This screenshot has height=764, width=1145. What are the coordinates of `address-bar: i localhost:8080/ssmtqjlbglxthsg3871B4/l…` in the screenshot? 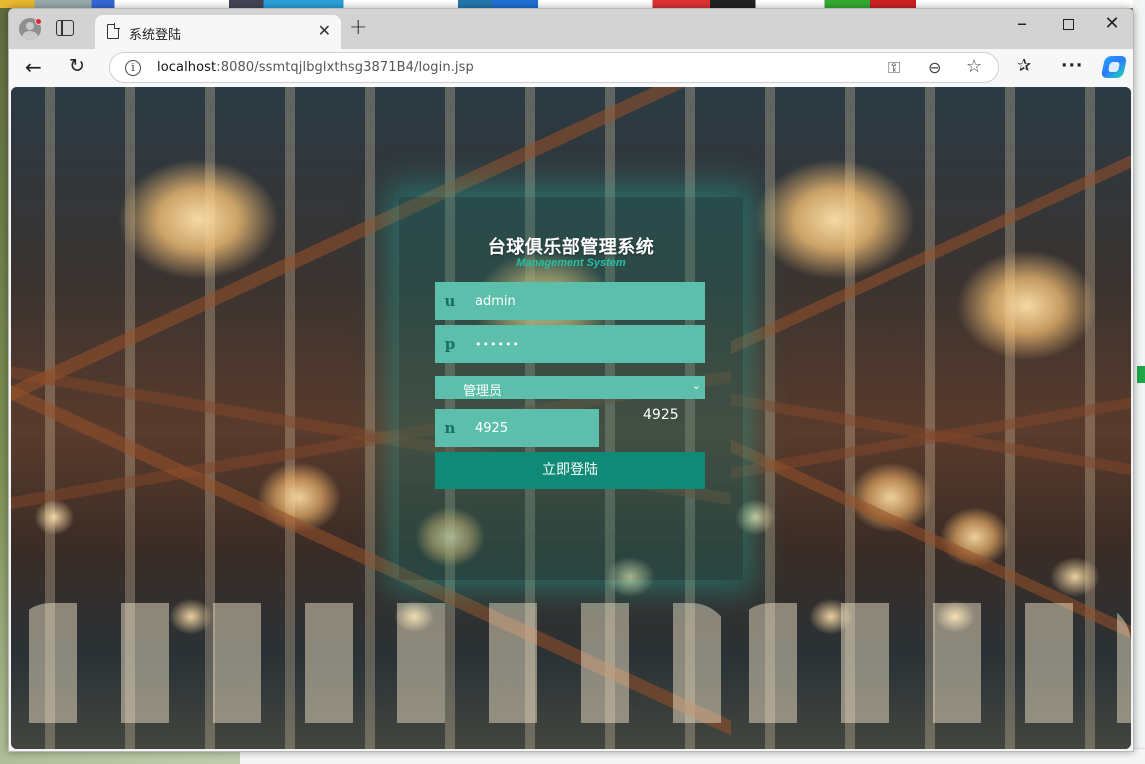 It's located at (554, 67).